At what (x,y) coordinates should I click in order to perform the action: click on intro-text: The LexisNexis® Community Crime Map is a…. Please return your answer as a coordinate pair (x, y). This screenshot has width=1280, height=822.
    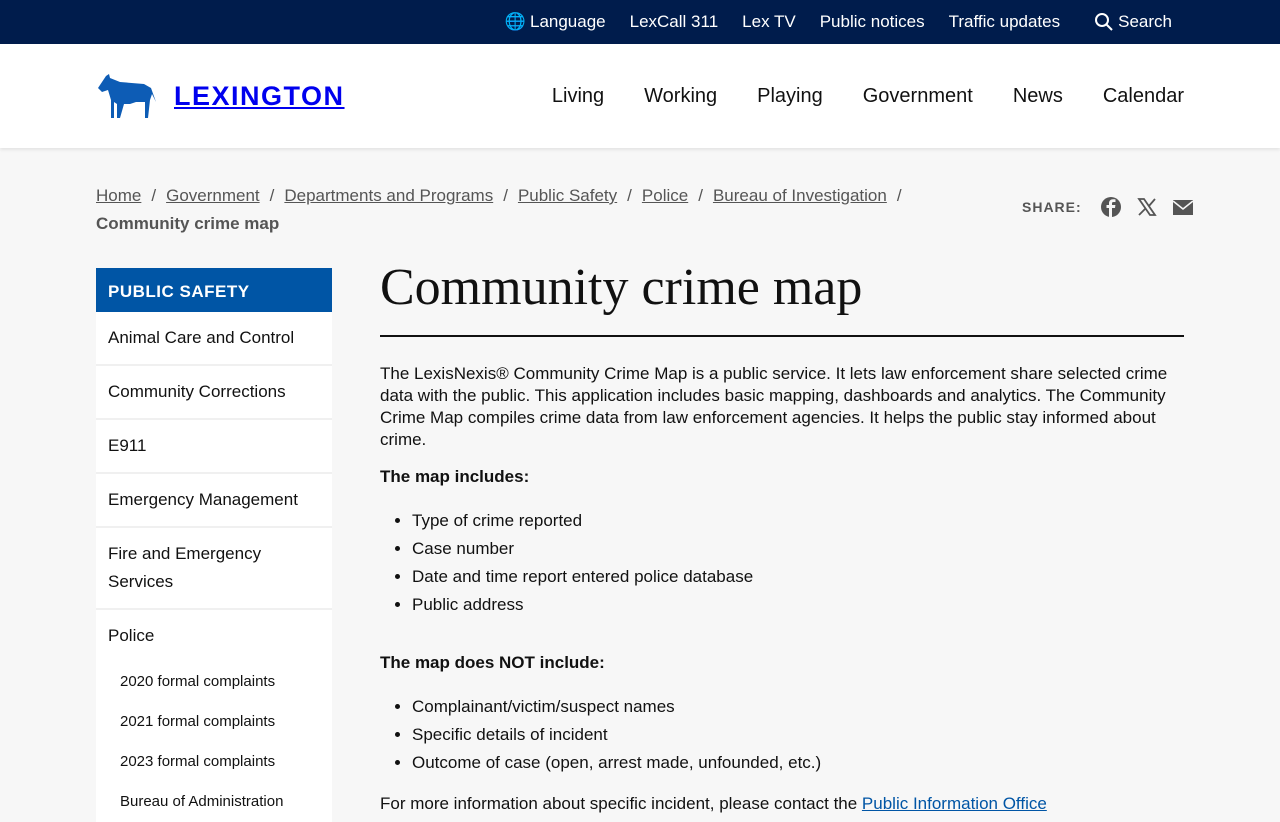
    Looking at the image, I should click on (774, 406).